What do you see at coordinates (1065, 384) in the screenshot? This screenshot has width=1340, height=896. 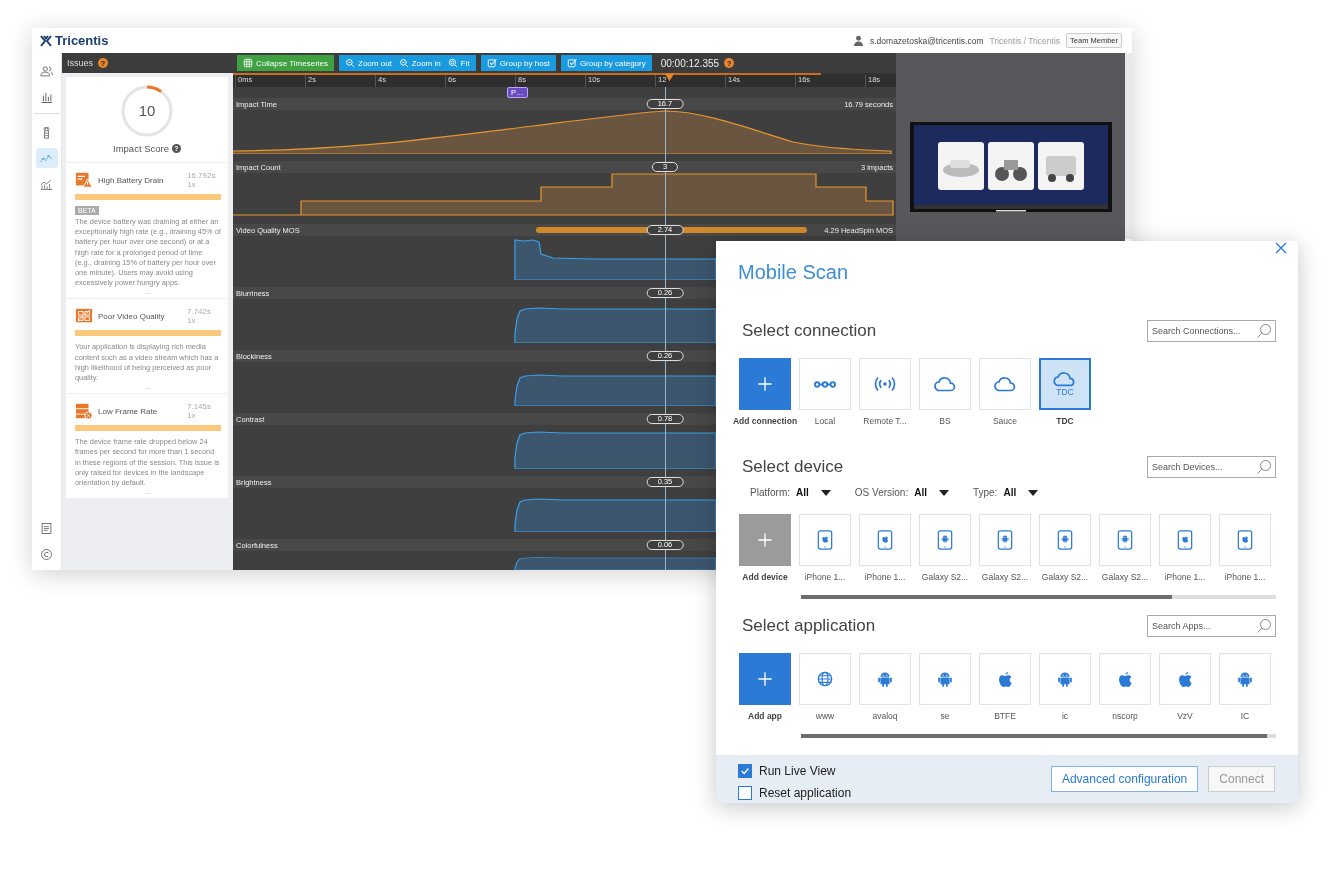 I see `option-tile: TDC` at bounding box center [1065, 384].